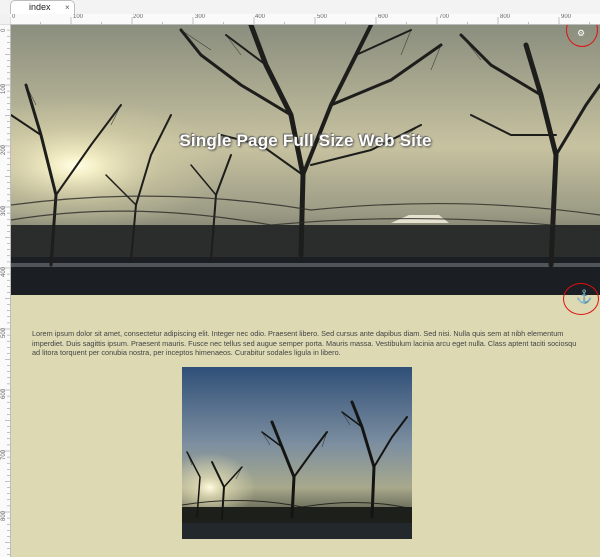 The image size is (600, 557). Describe the element at coordinates (566, 17) in the screenshot. I see `ruler-label: 900` at that location.